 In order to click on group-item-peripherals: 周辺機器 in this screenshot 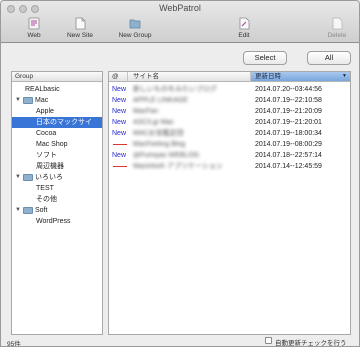, I will do `click(57, 166)`.